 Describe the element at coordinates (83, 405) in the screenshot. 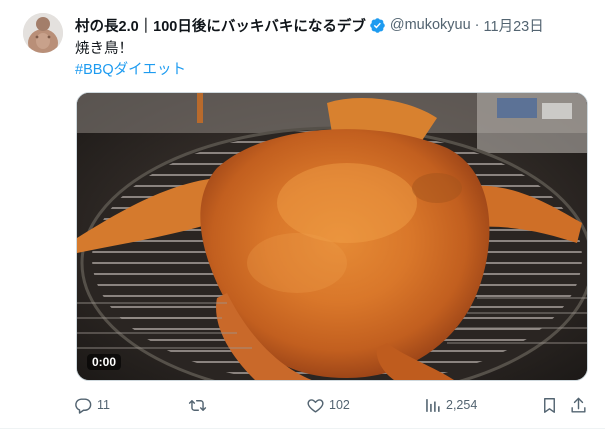

I see `reply-icon` at that location.